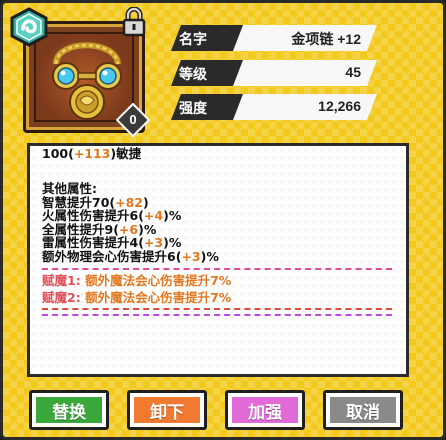  I want to click on enchant-label: 赋魔1:, so click(61, 280).